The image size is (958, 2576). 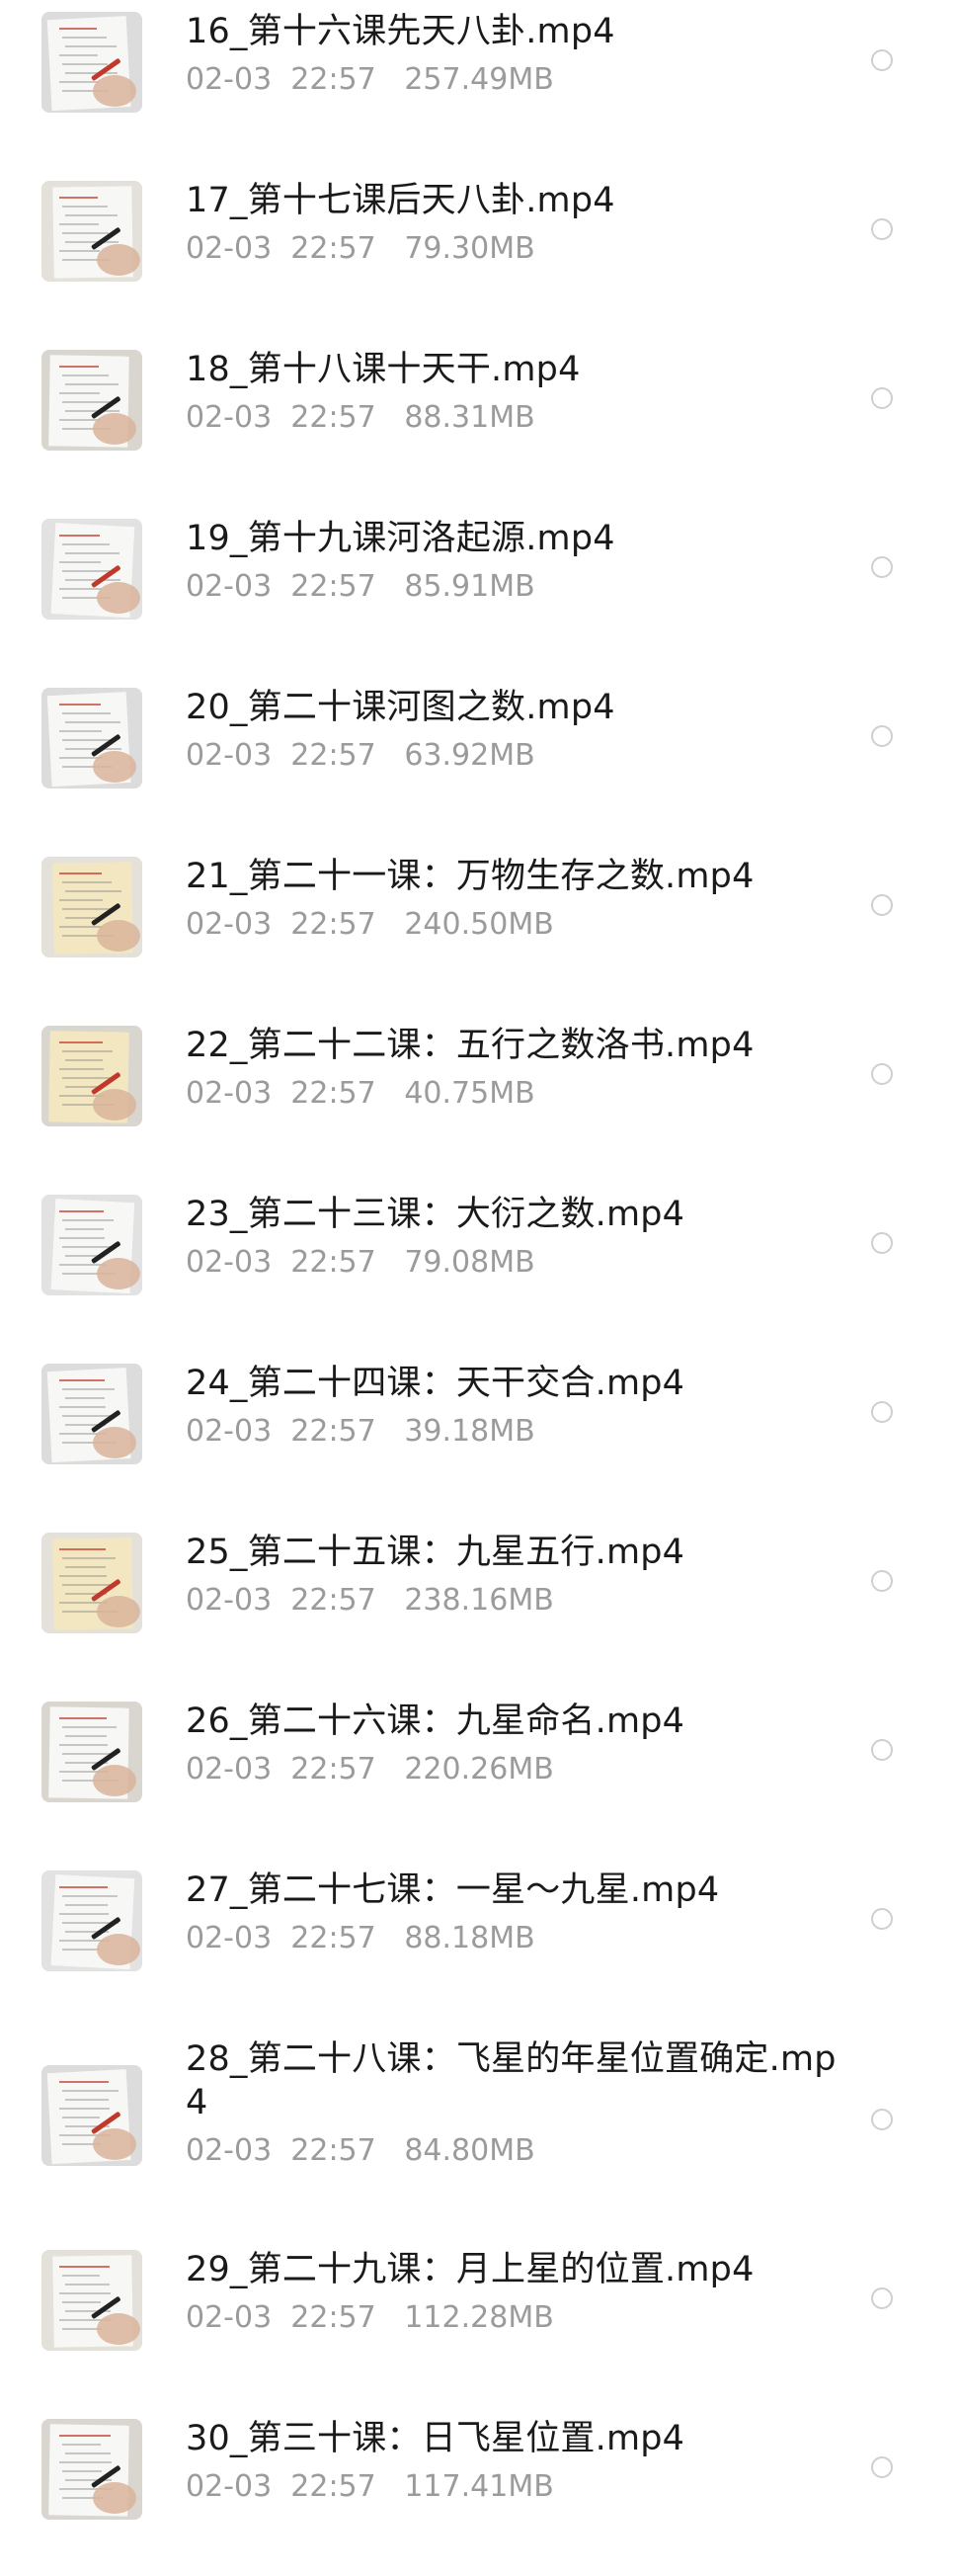 I want to click on file-meta: 02-03 22:57 117.41MB, so click(x=512, y=2487).